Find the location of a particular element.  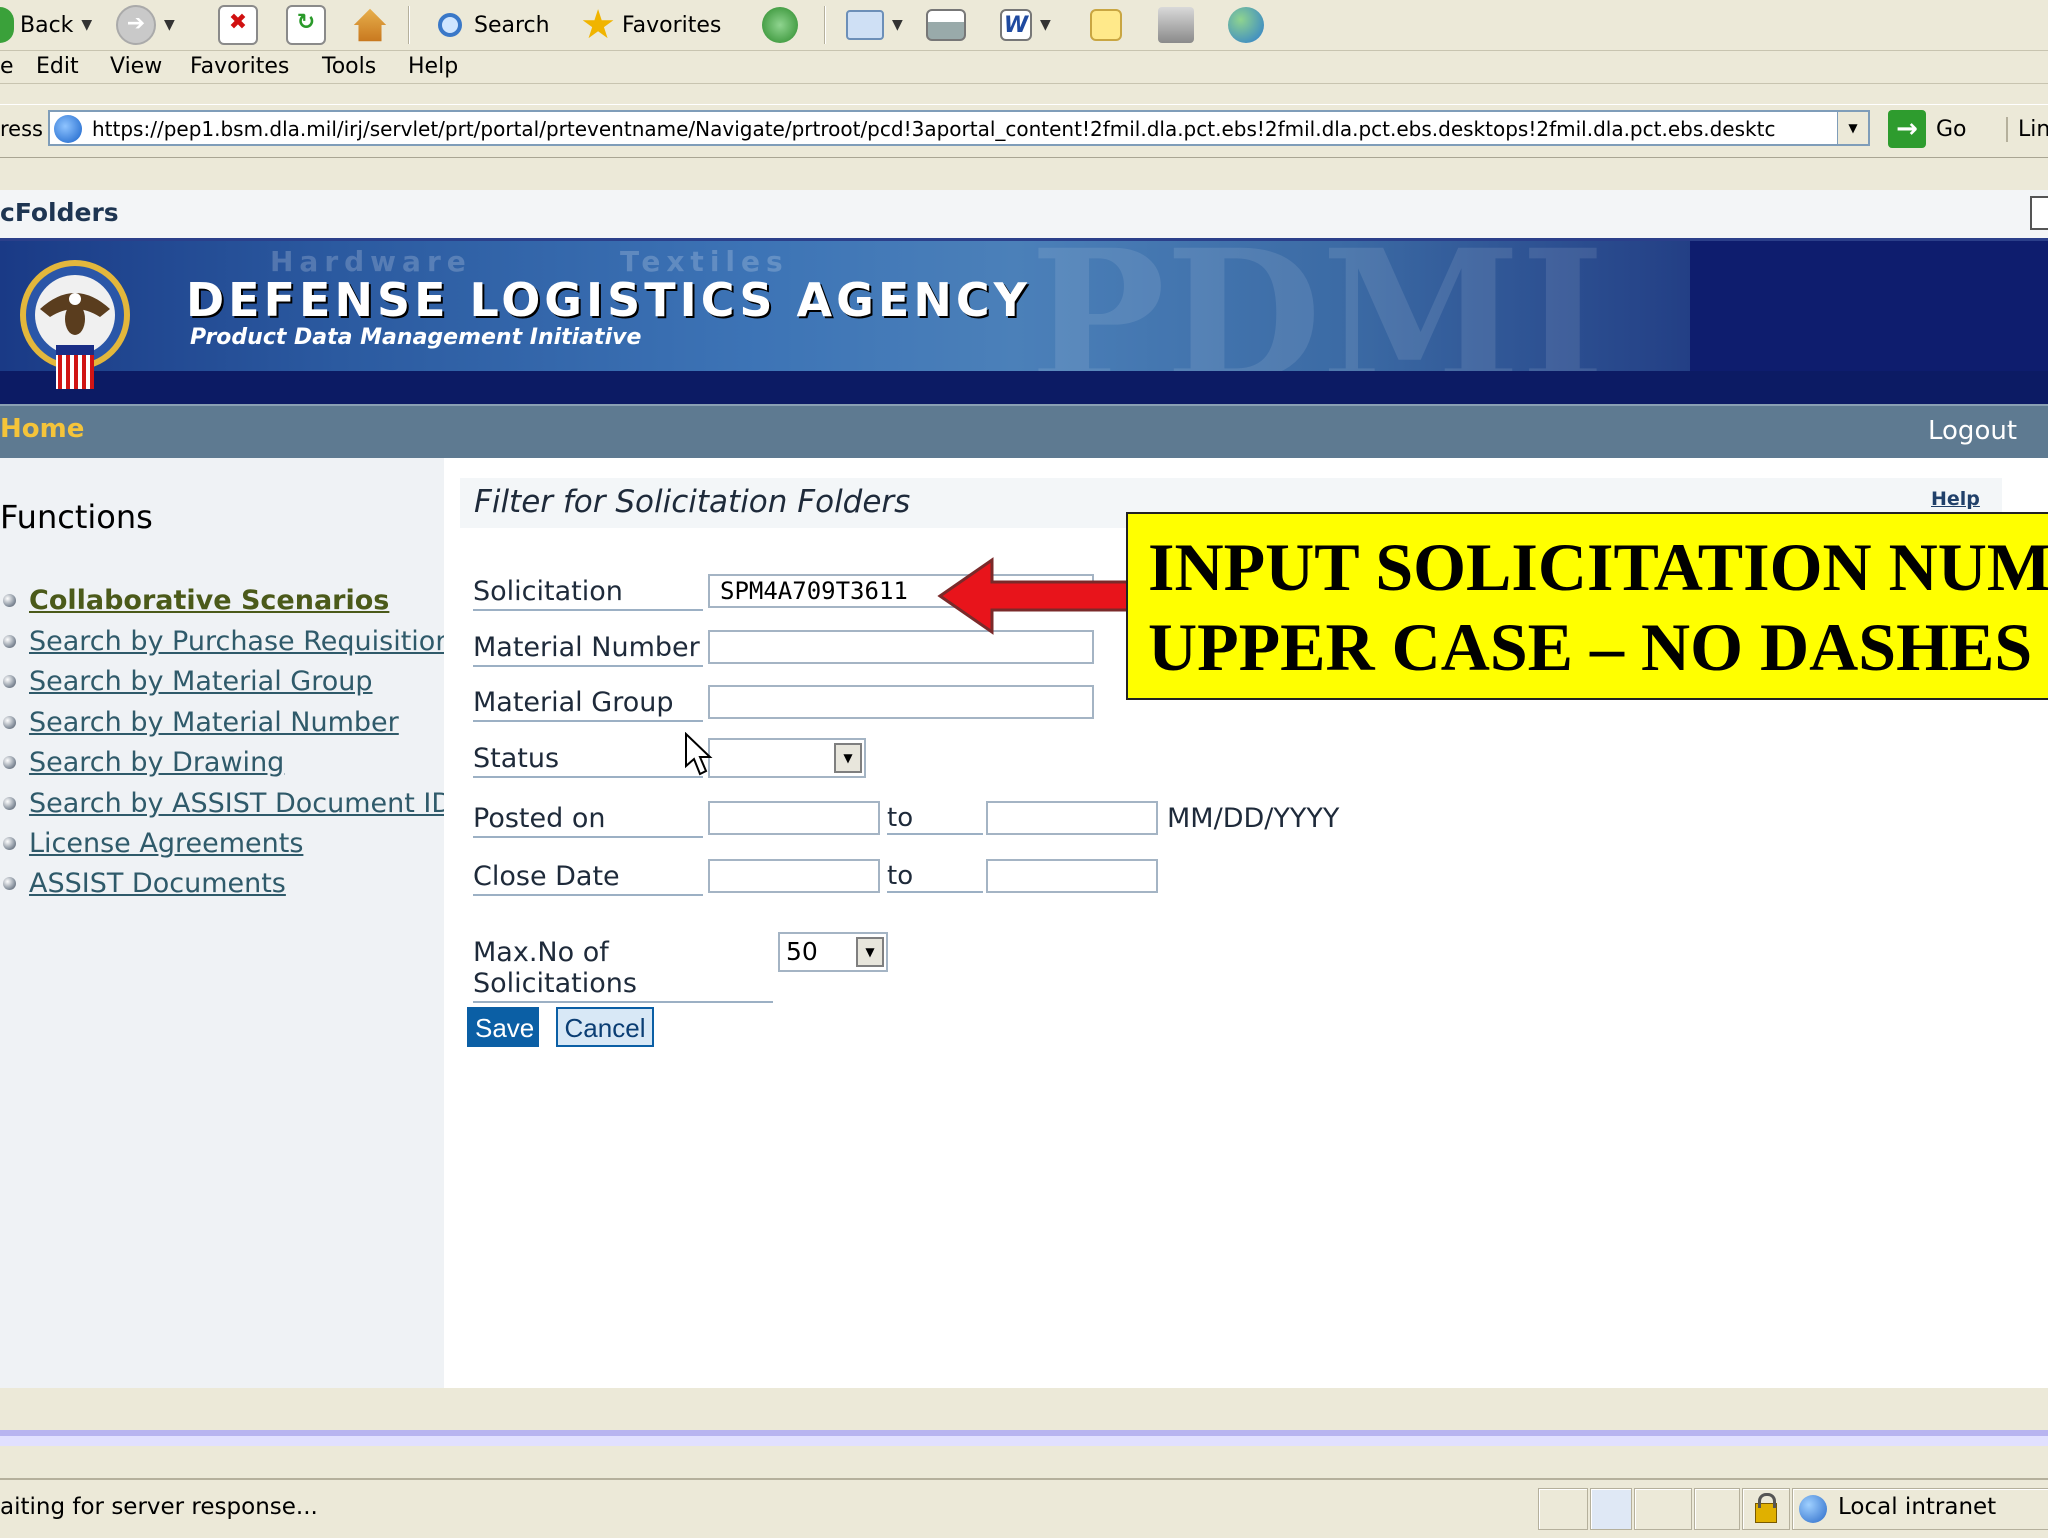

solicitation-label: Solicitation is located at coordinates (588, 593).